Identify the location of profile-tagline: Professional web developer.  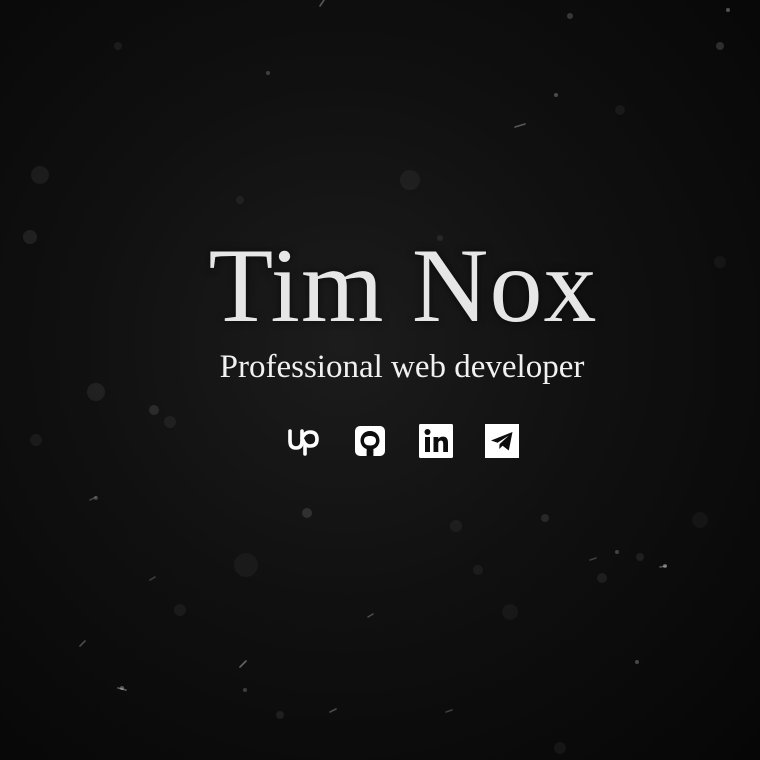
(402, 367).